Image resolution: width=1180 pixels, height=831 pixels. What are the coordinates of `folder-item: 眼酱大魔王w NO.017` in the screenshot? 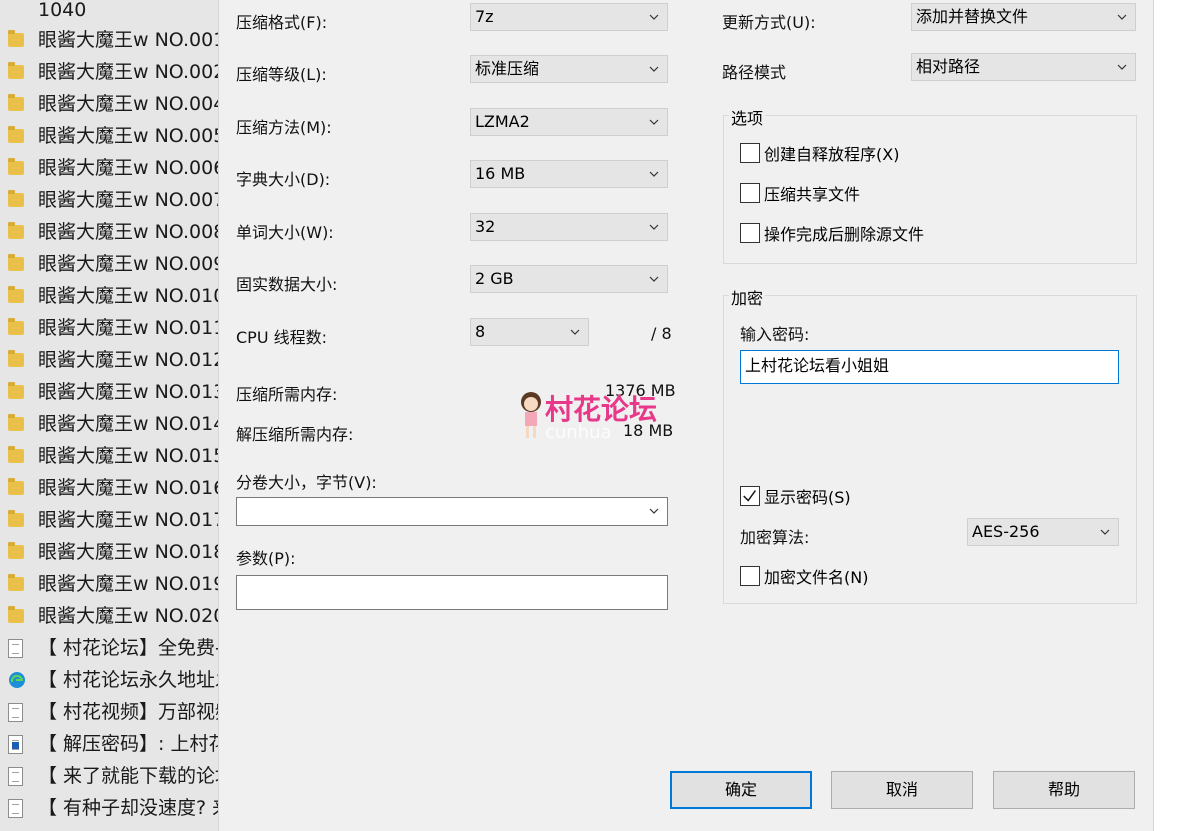 It's located at (115, 520).